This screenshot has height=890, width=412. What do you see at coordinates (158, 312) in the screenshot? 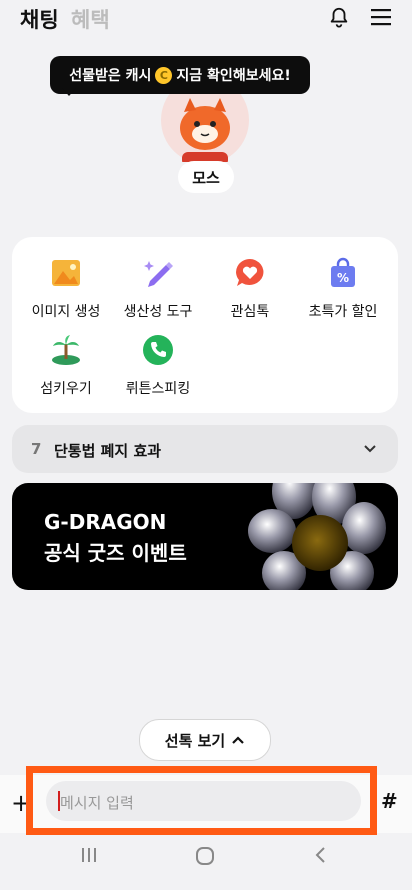
I see `feature-label: 생산성 도구` at bounding box center [158, 312].